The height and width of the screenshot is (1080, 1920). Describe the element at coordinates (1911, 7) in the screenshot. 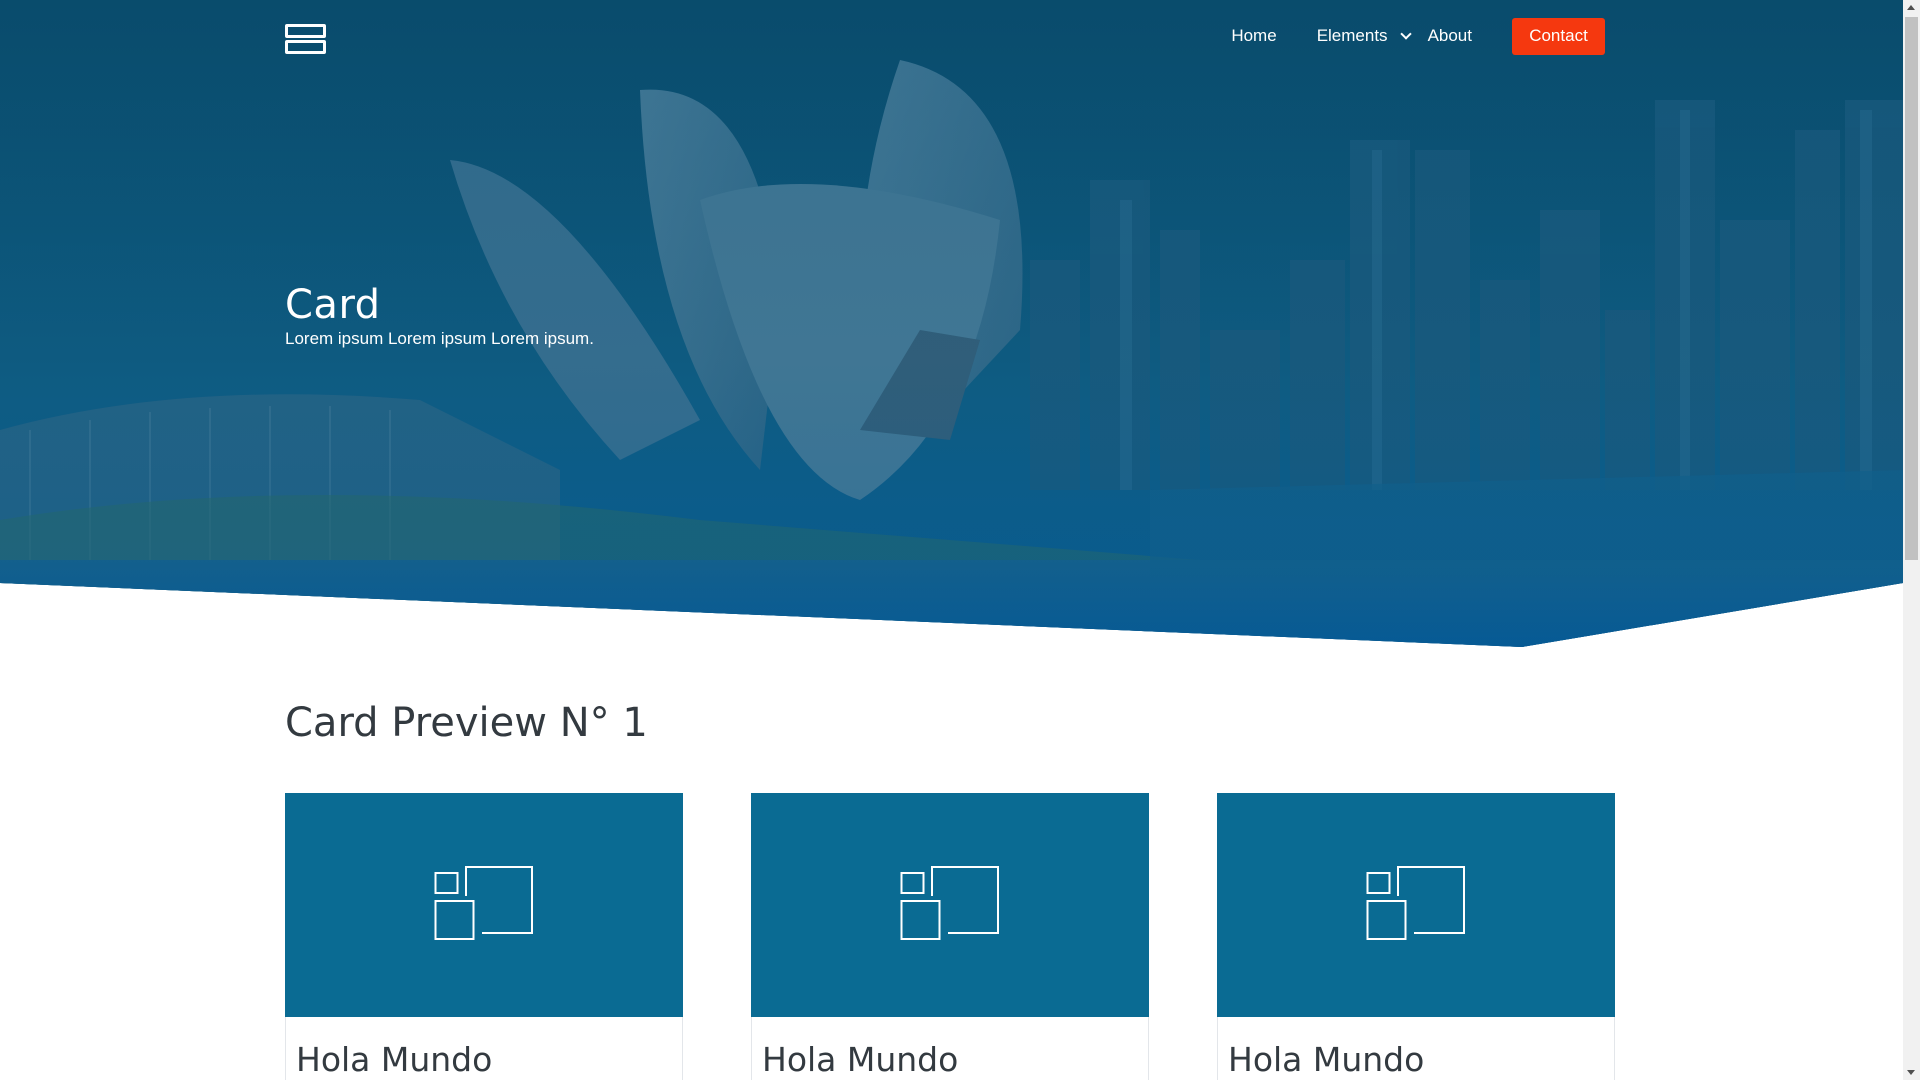

I see `scroll-up-arrow-icon` at that location.